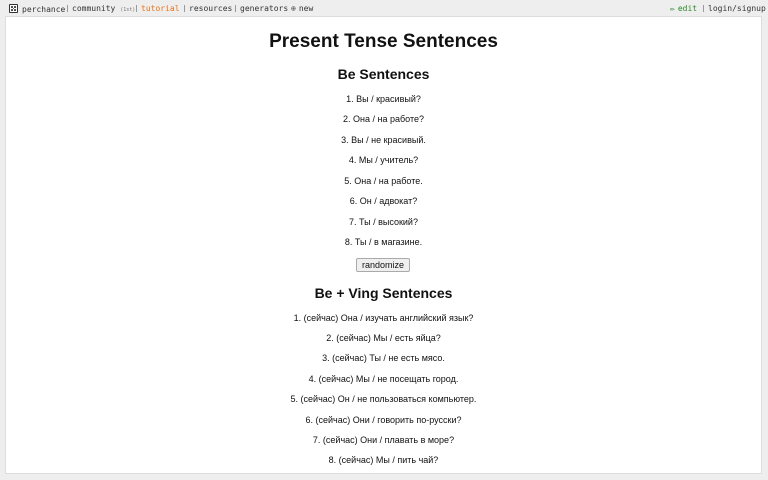  What do you see at coordinates (293, 8) in the screenshot?
I see `plus-circle-icon: ⊕` at bounding box center [293, 8].